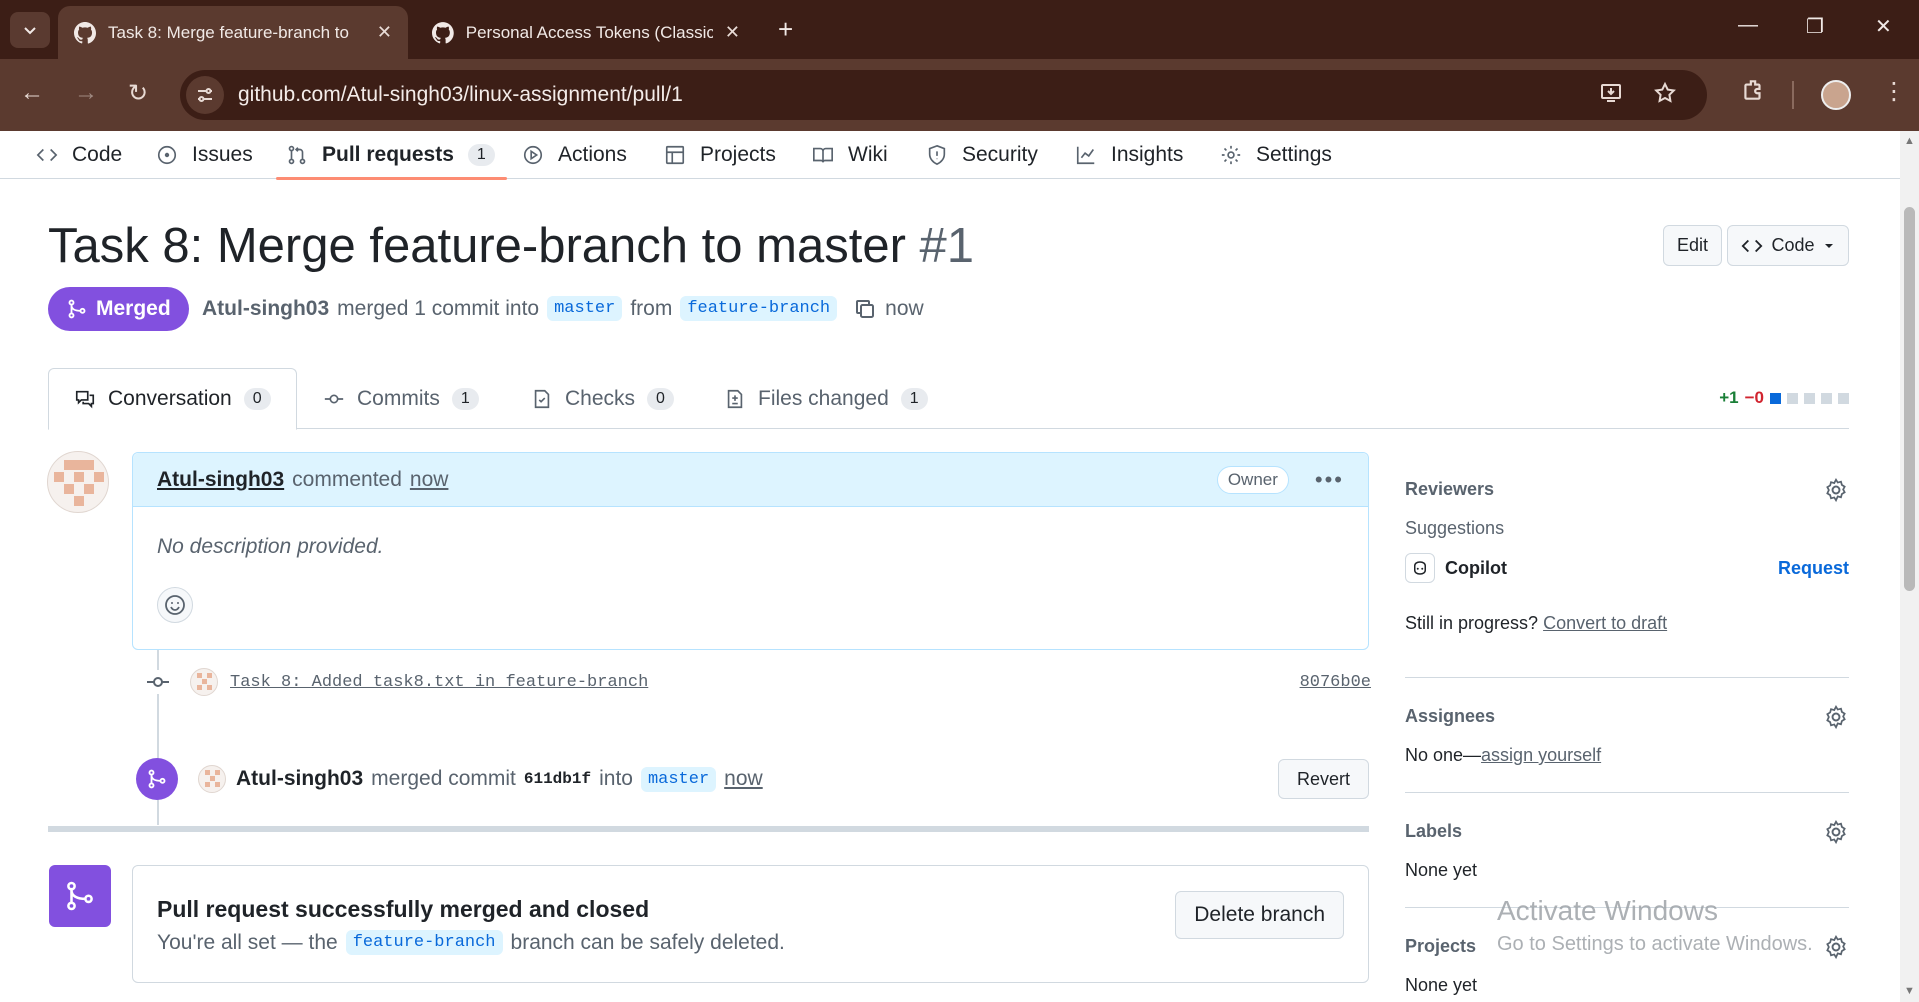 Image resolution: width=1919 pixels, height=1002 pixels. What do you see at coordinates (1815, 26) in the screenshot?
I see `restore-icon: ❐` at bounding box center [1815, 26].